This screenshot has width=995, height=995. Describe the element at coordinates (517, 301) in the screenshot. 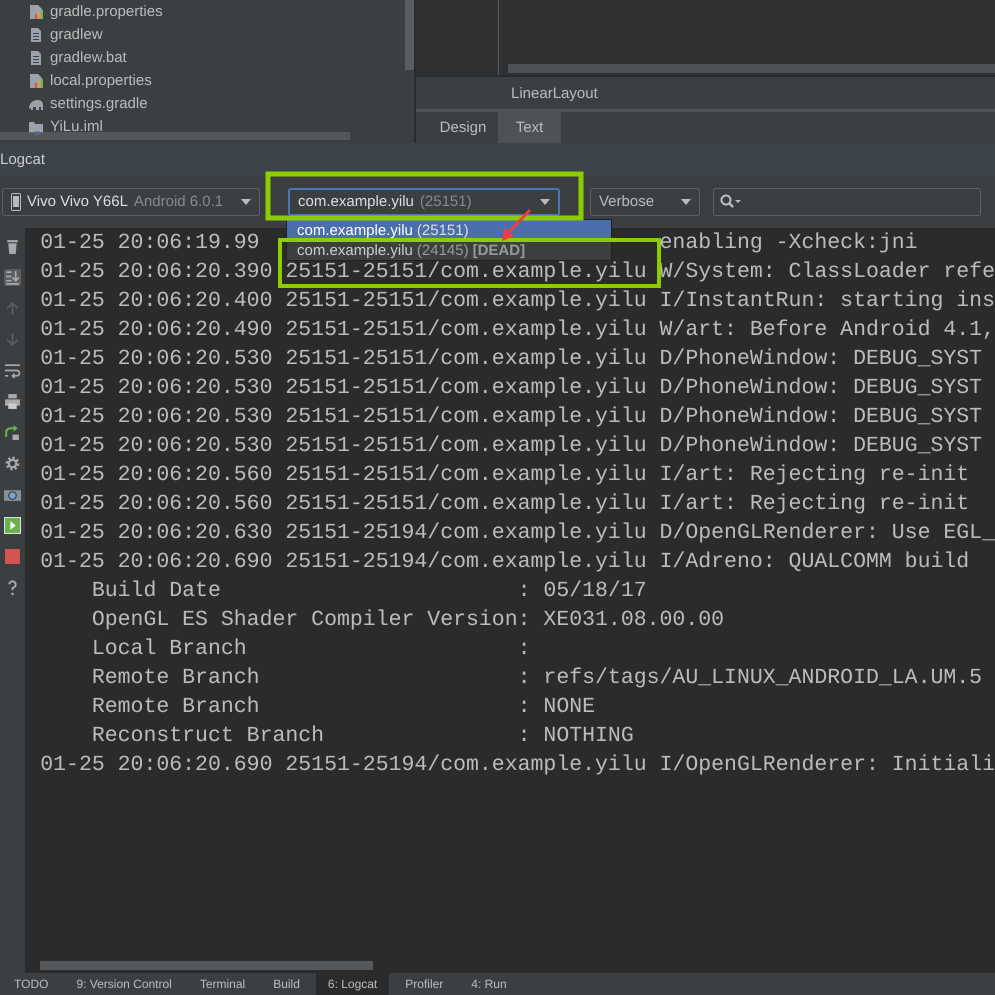

I see `log-line: 01-25 20:06:20.400 25151-25151/com.example.yilu I/InstantRun: starting ins` at that location.